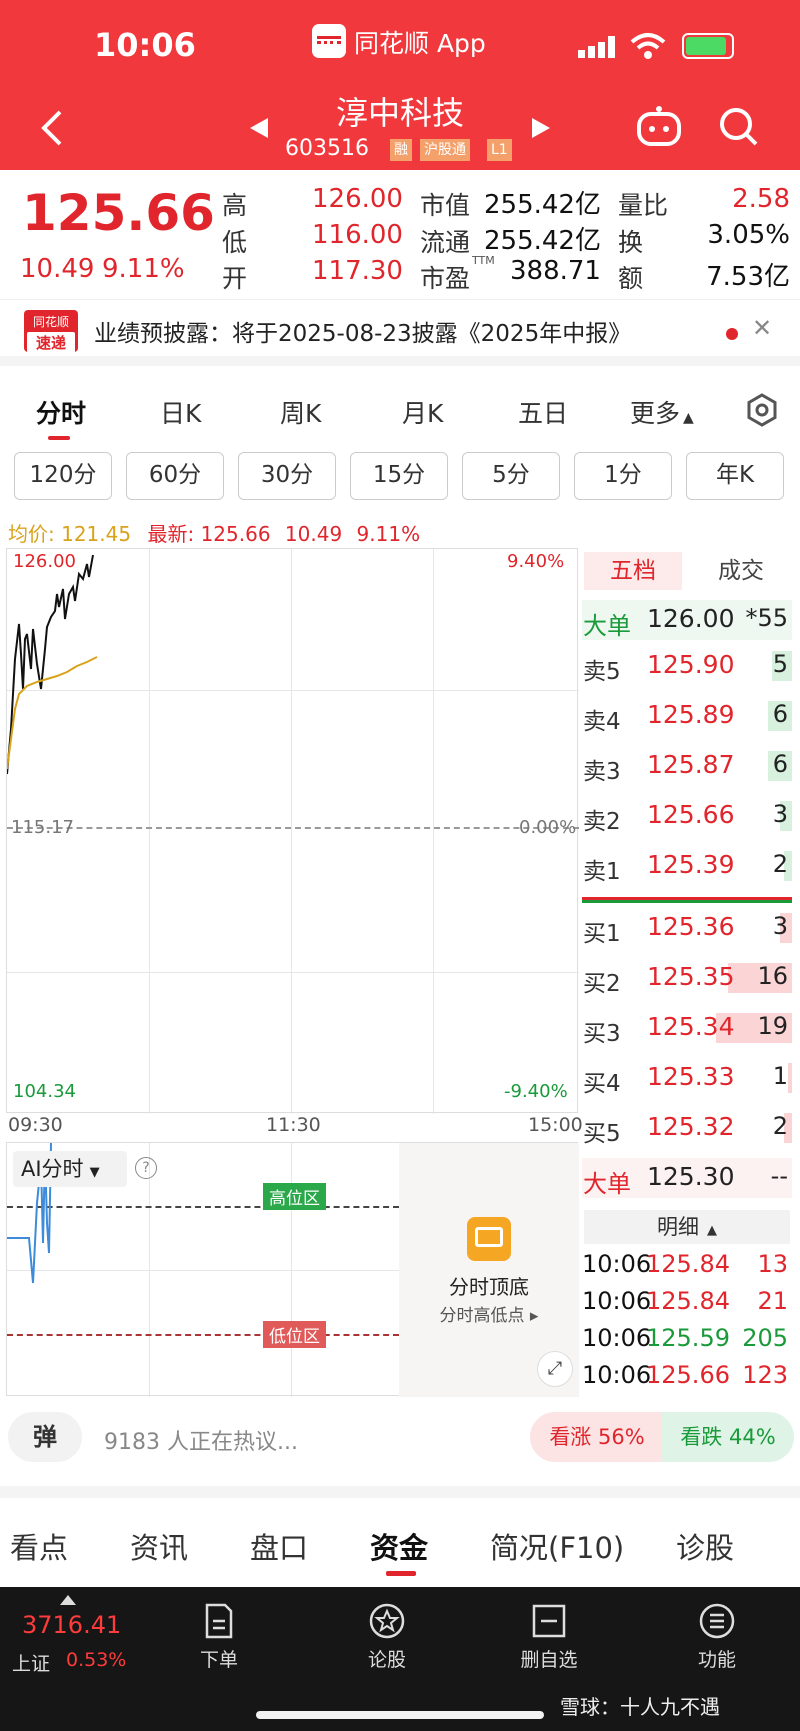 This screenshot has height=1731, width=800. Describe the element at coordinates (741, 571) in the screenshot. I see `tab-trades: 成交` at that location.